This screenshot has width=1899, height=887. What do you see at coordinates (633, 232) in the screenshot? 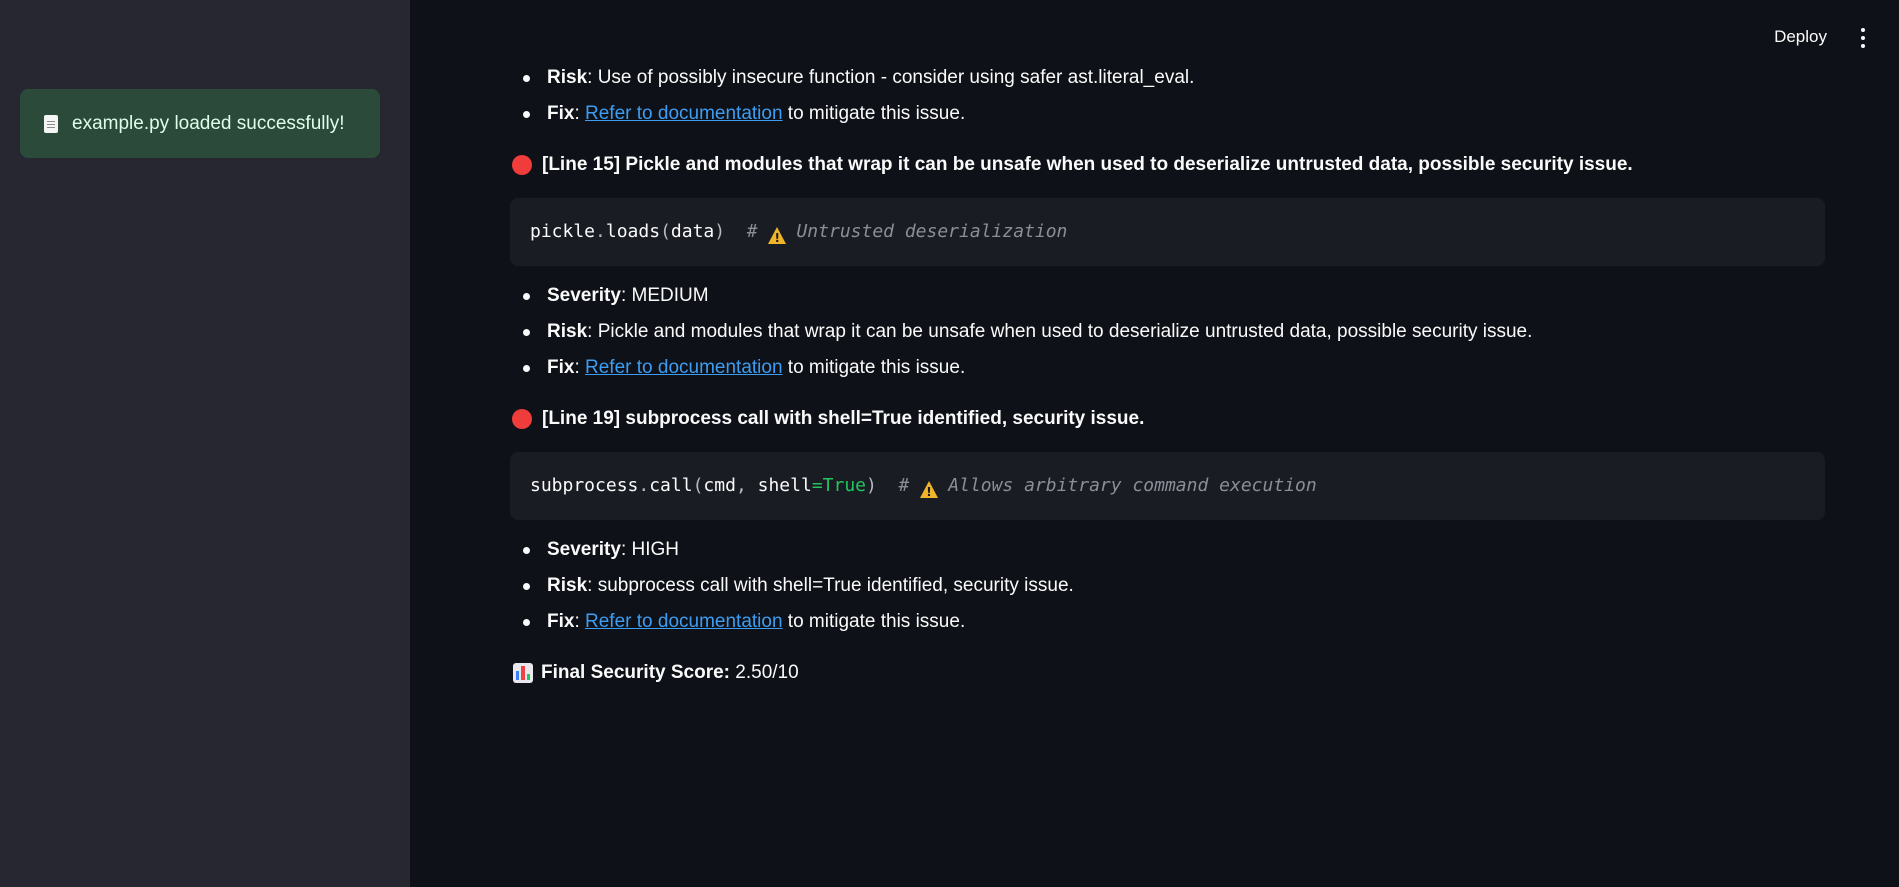
I see `code-token: loads` at bounding box center [633, 232].